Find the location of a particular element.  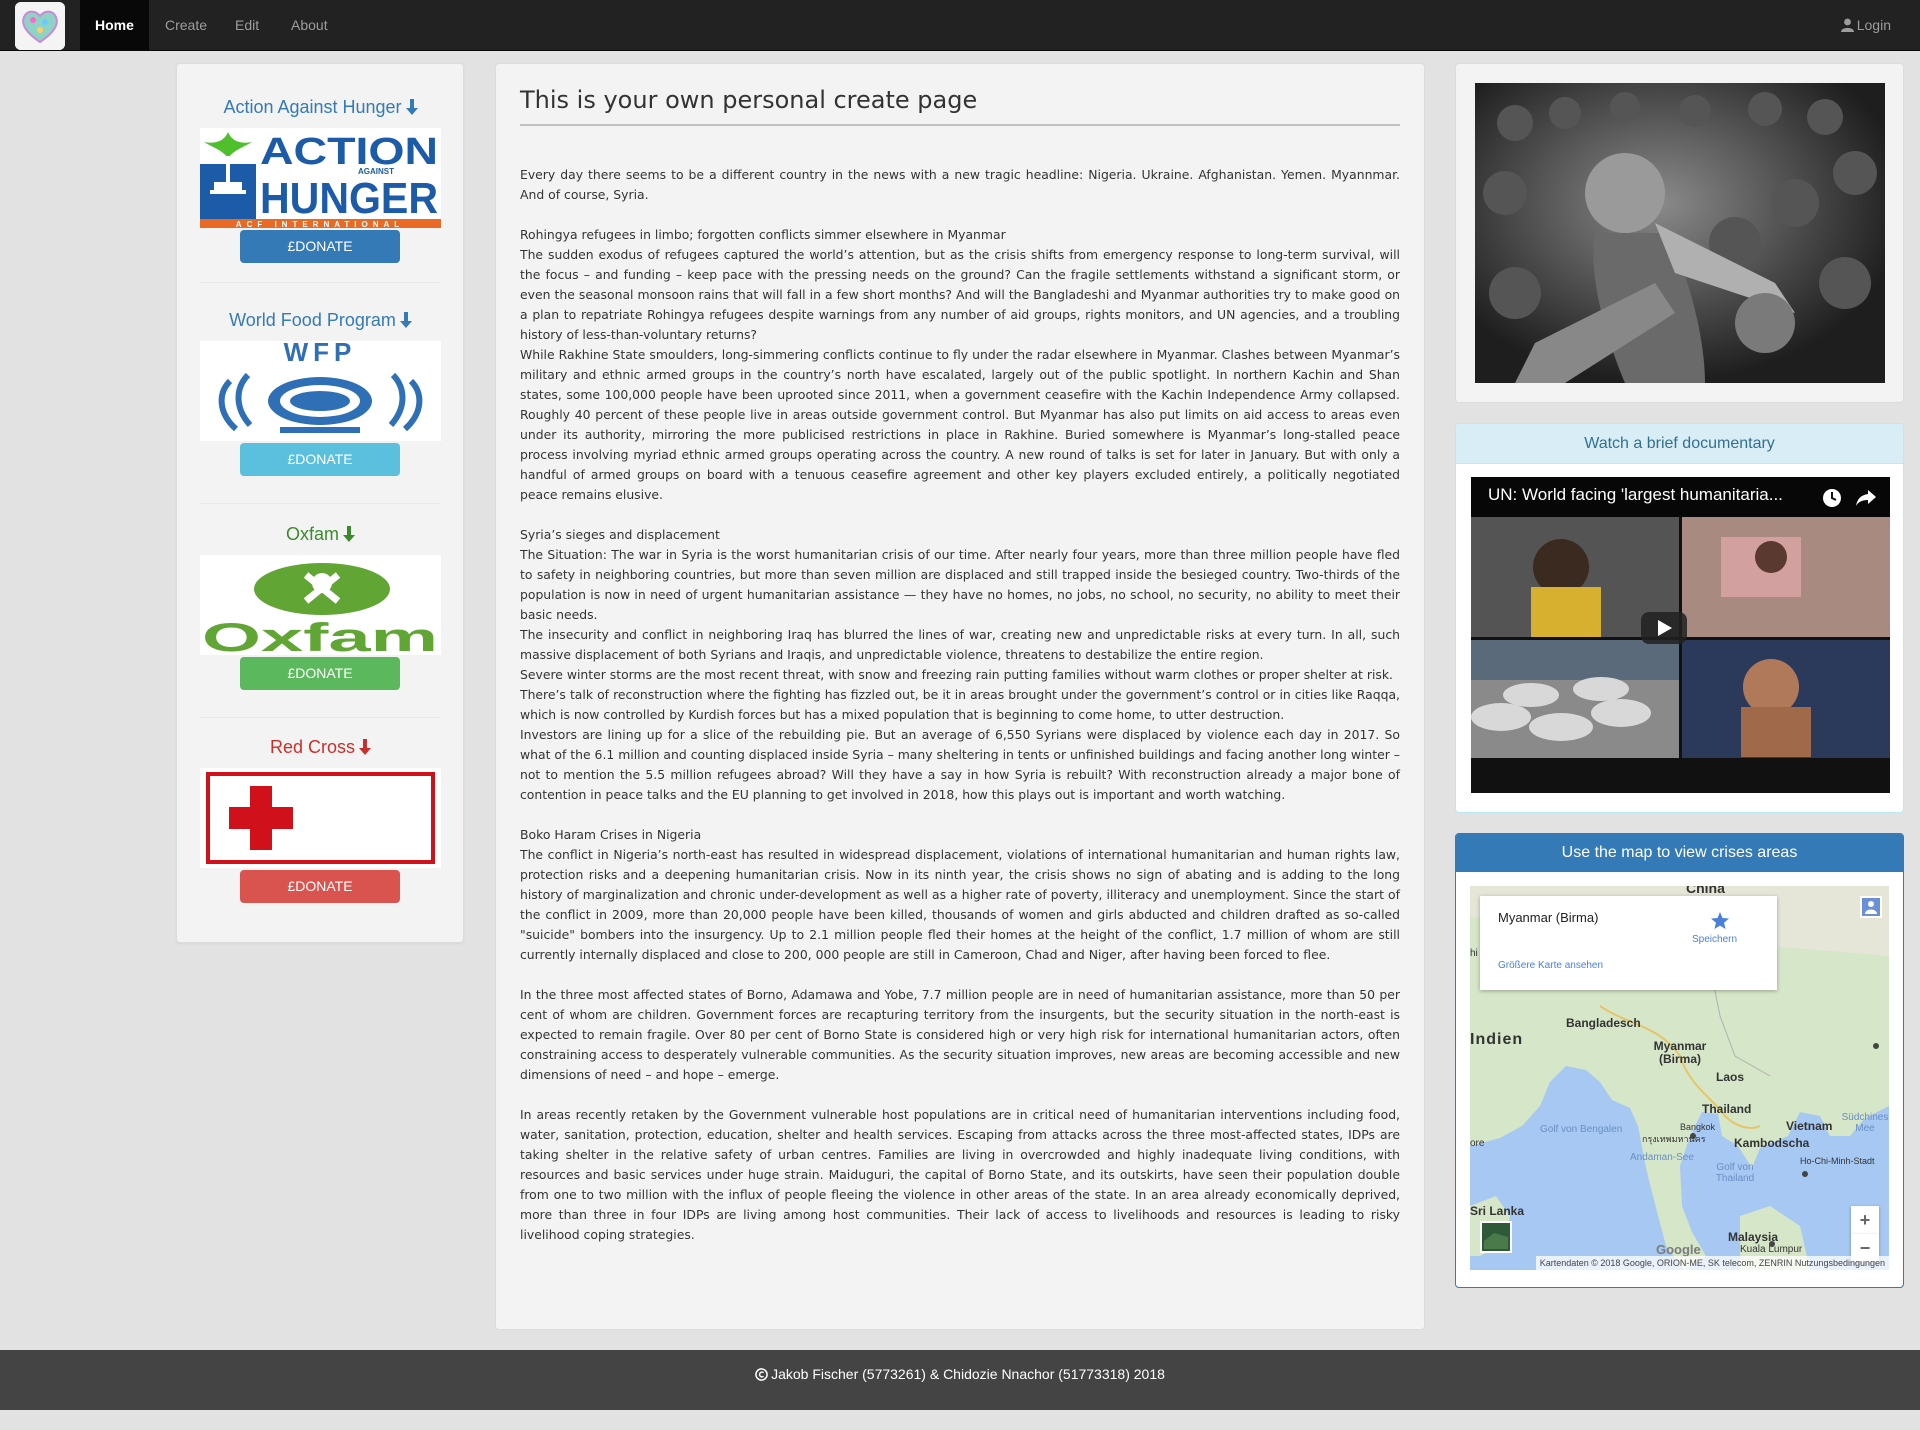

aah-line1: ACTION is located at coordinates (349, 152).